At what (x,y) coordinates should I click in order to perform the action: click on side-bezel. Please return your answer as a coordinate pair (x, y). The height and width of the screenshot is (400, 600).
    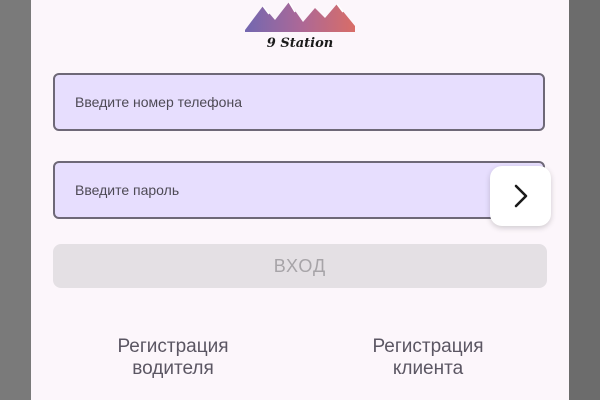
    Looking at the image, I should click on (584, 200).